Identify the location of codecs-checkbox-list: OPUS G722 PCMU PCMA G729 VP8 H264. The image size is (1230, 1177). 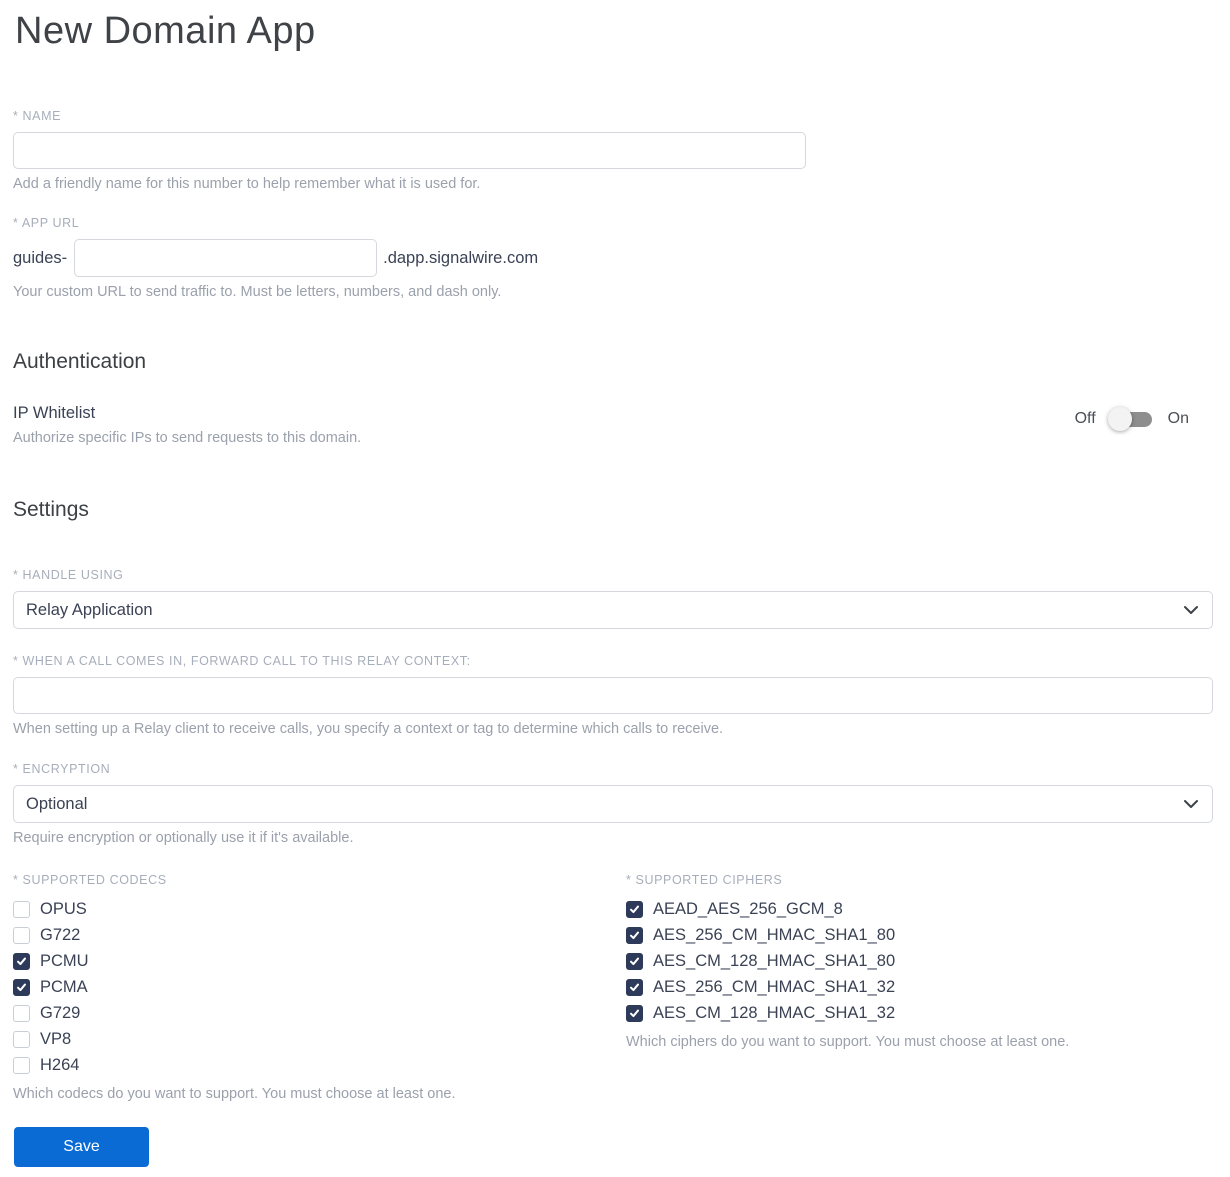
(319, 987).